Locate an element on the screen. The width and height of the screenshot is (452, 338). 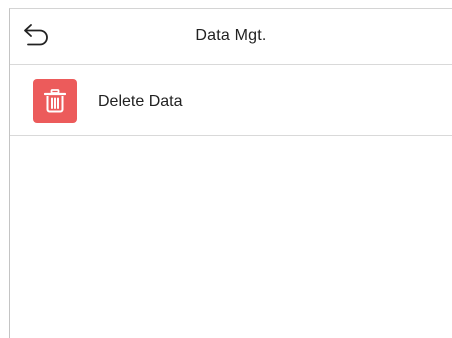
delete-data-icon-container is located at coordinates (55, 101).